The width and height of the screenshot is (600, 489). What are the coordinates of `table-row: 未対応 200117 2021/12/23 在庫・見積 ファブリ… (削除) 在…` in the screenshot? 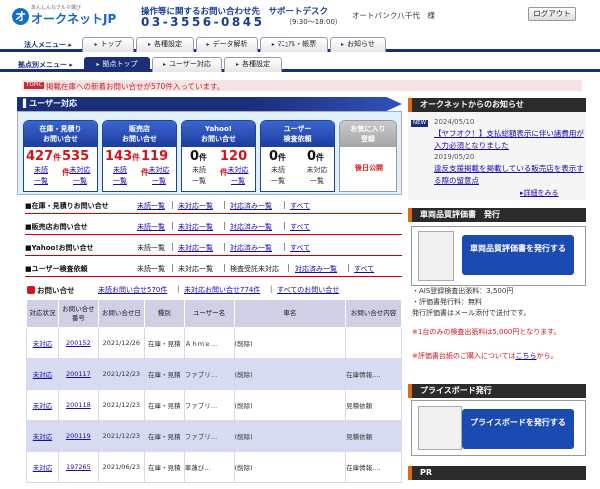 It's located at (214, 374).